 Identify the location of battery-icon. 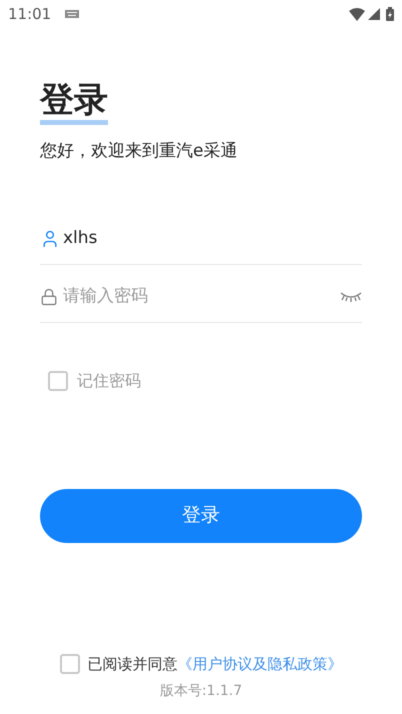
(390, 14).